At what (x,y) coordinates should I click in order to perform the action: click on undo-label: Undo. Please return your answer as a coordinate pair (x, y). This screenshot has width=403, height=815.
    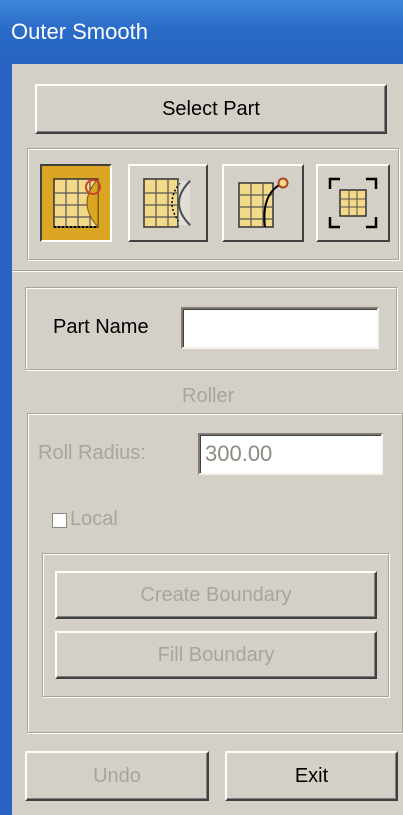
    Looking at the image, I should click on (117, 775).